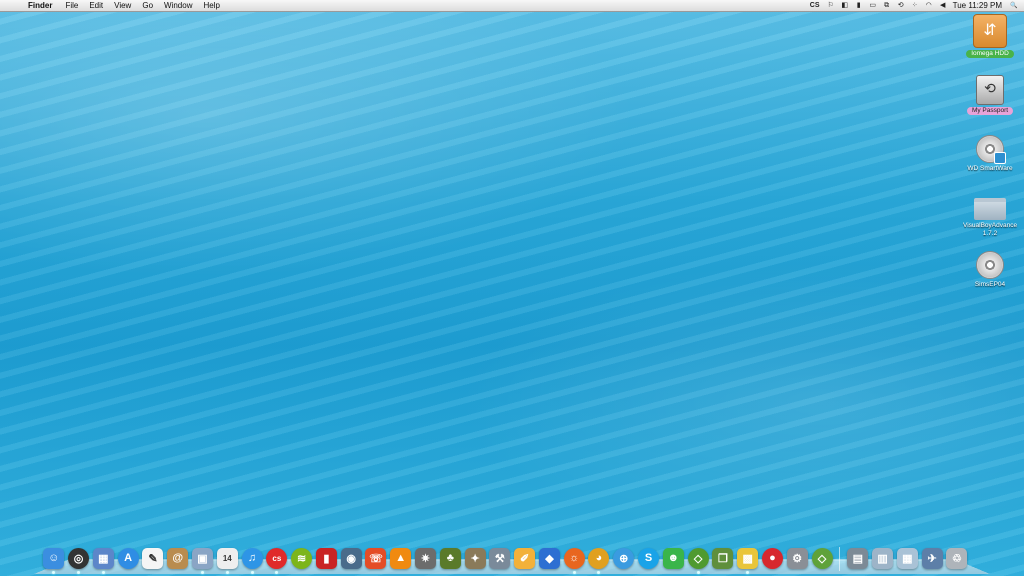 The width and height of the screenshot is (1024, 576). Describe the element at coordinates (96, 6) in the screenshot. I see `menu-edit: Edit` at that location.